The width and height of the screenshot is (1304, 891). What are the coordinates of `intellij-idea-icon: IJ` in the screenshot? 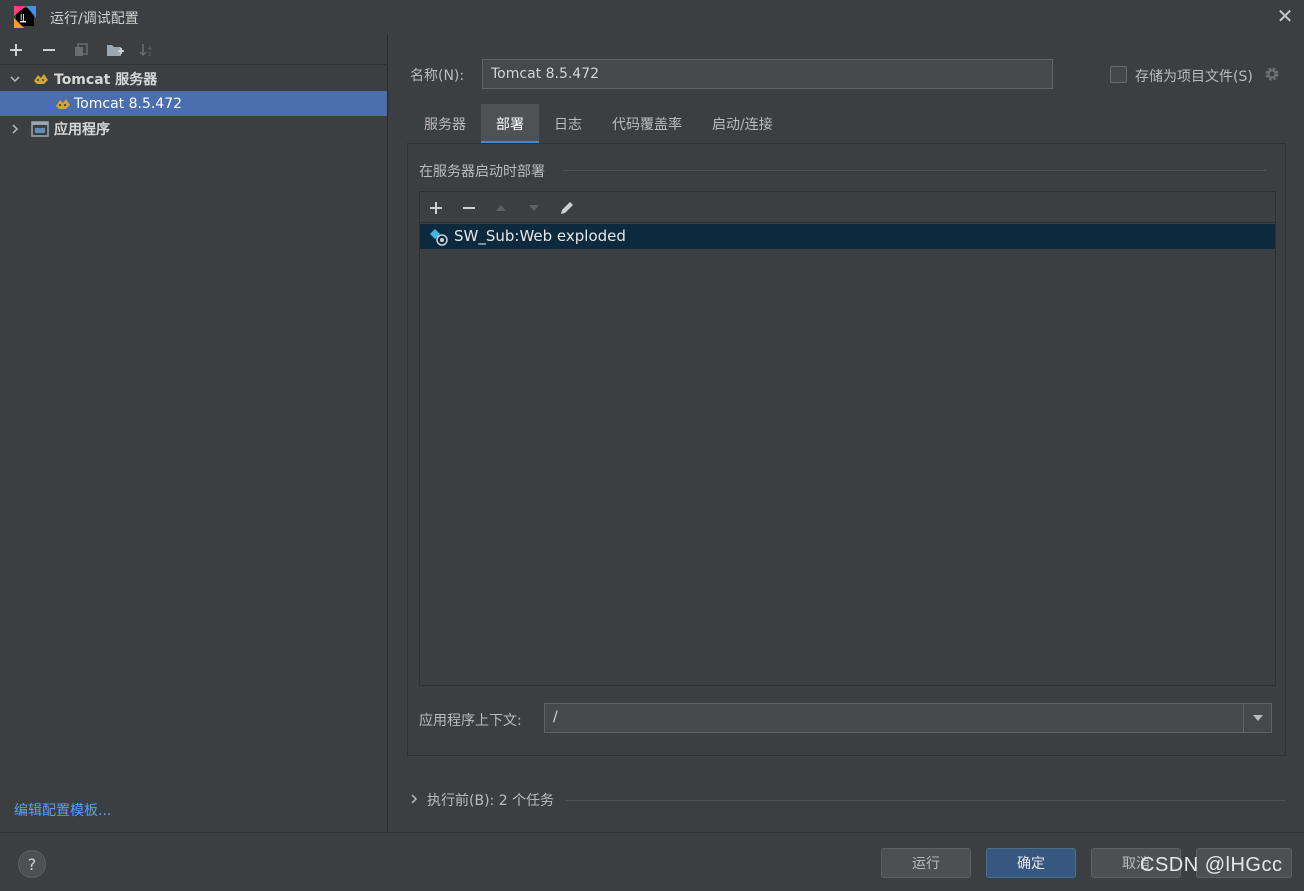 It's located at (25, 17).